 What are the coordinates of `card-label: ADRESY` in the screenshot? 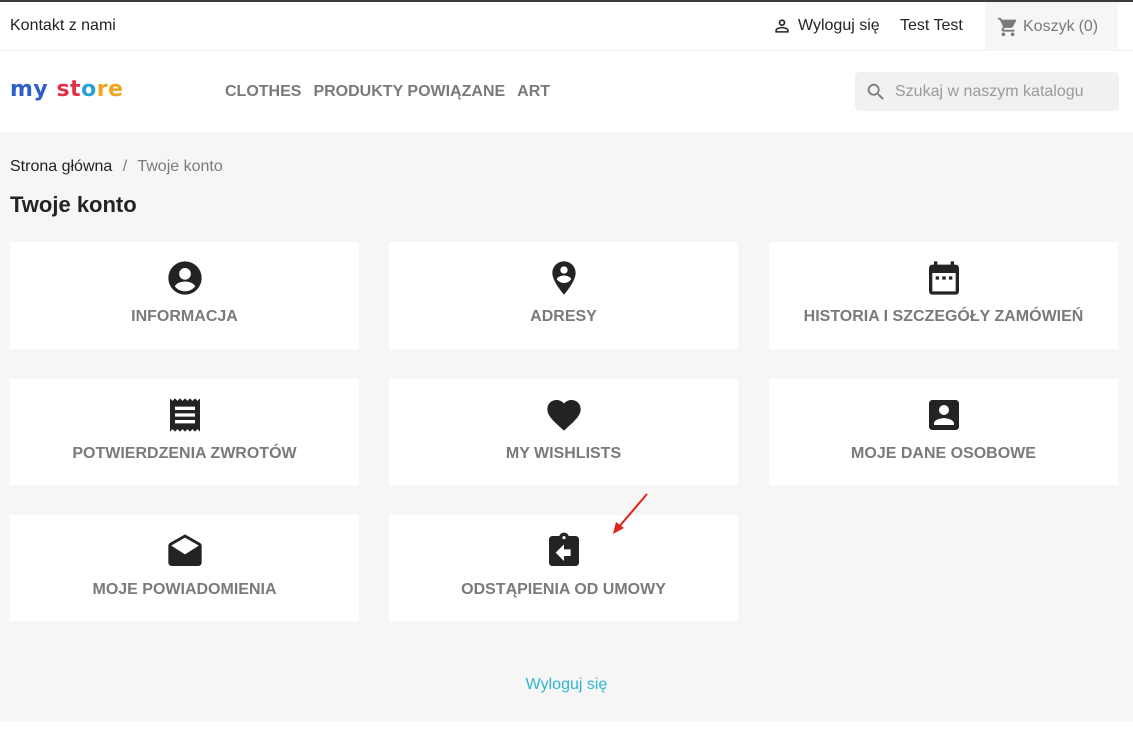 It's located at (563, 316).